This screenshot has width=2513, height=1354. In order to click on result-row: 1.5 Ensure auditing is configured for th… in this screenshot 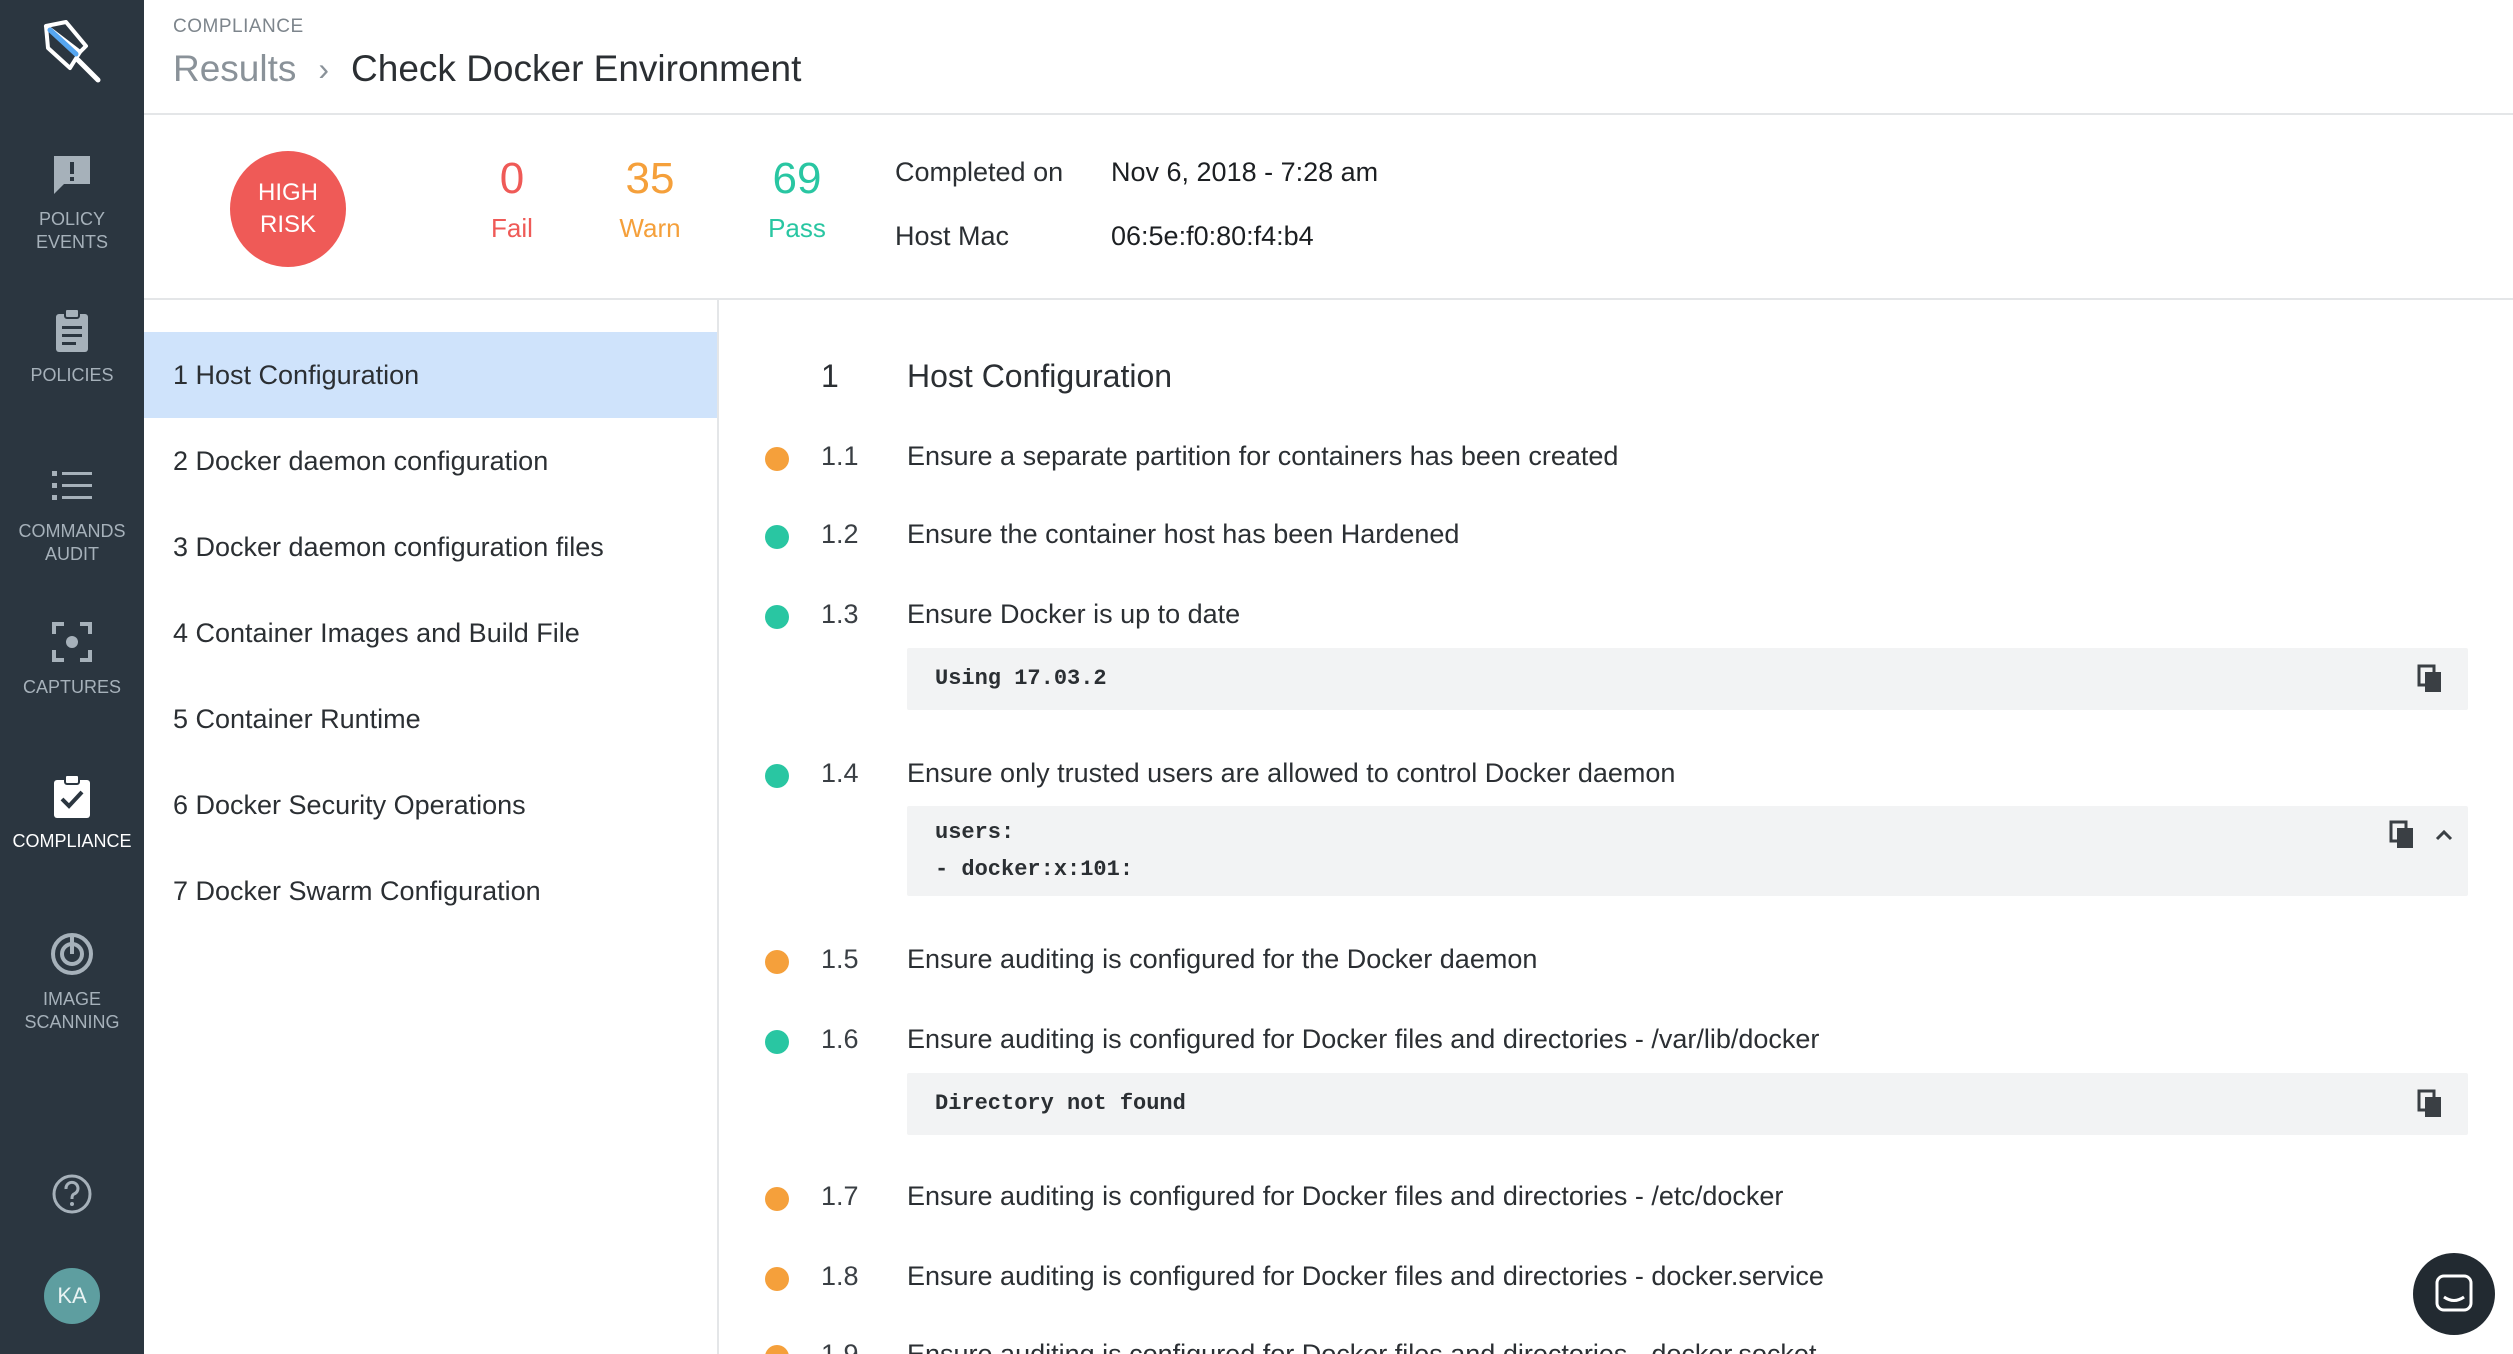, I will do `click(1617, 961)`.